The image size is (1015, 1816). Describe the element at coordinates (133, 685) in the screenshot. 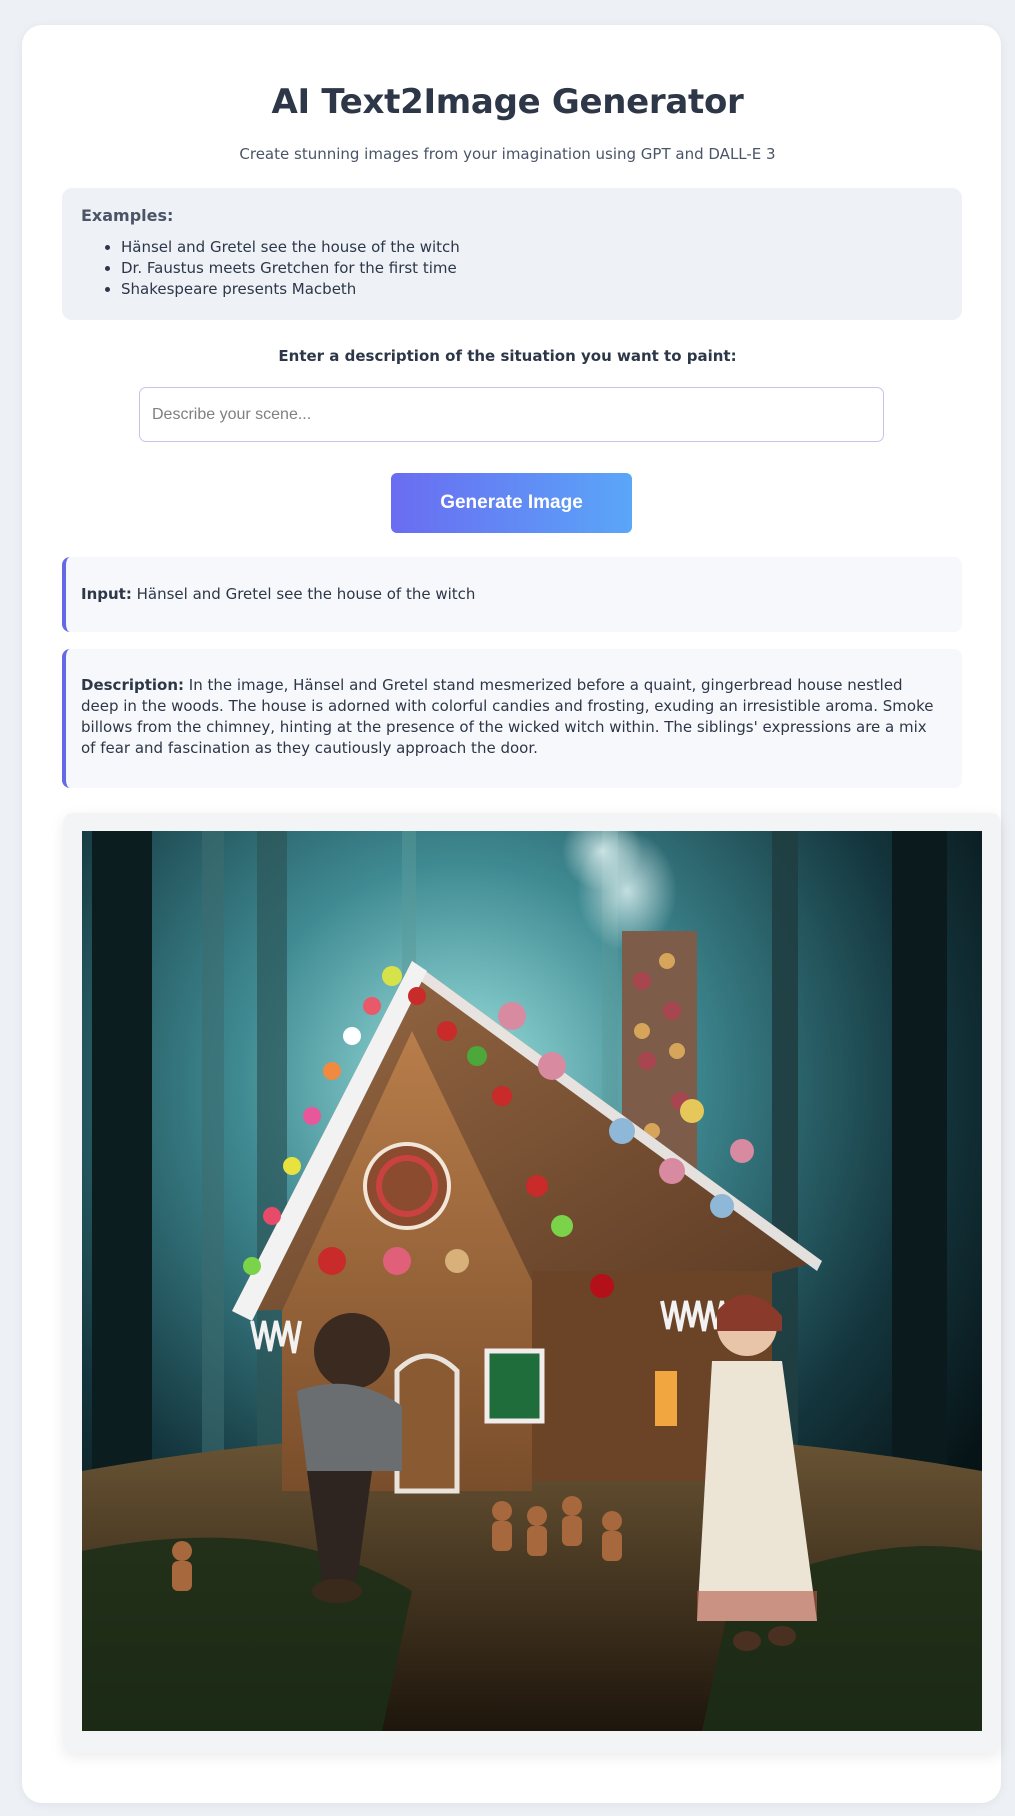

I see `description-result-label: Description:` at that location.